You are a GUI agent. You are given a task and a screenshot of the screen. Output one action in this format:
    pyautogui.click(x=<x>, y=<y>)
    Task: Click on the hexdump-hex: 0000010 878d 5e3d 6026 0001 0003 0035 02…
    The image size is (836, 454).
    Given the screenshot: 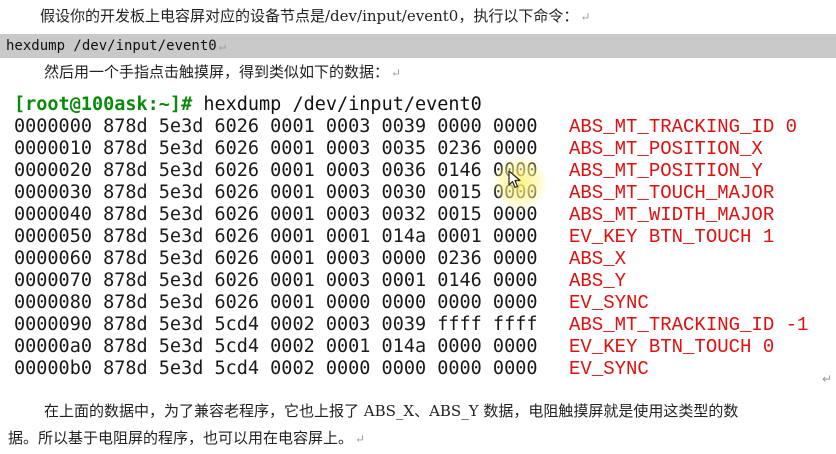 What is the action you would take?
    pyautogui.click(x=276, y=148)
    